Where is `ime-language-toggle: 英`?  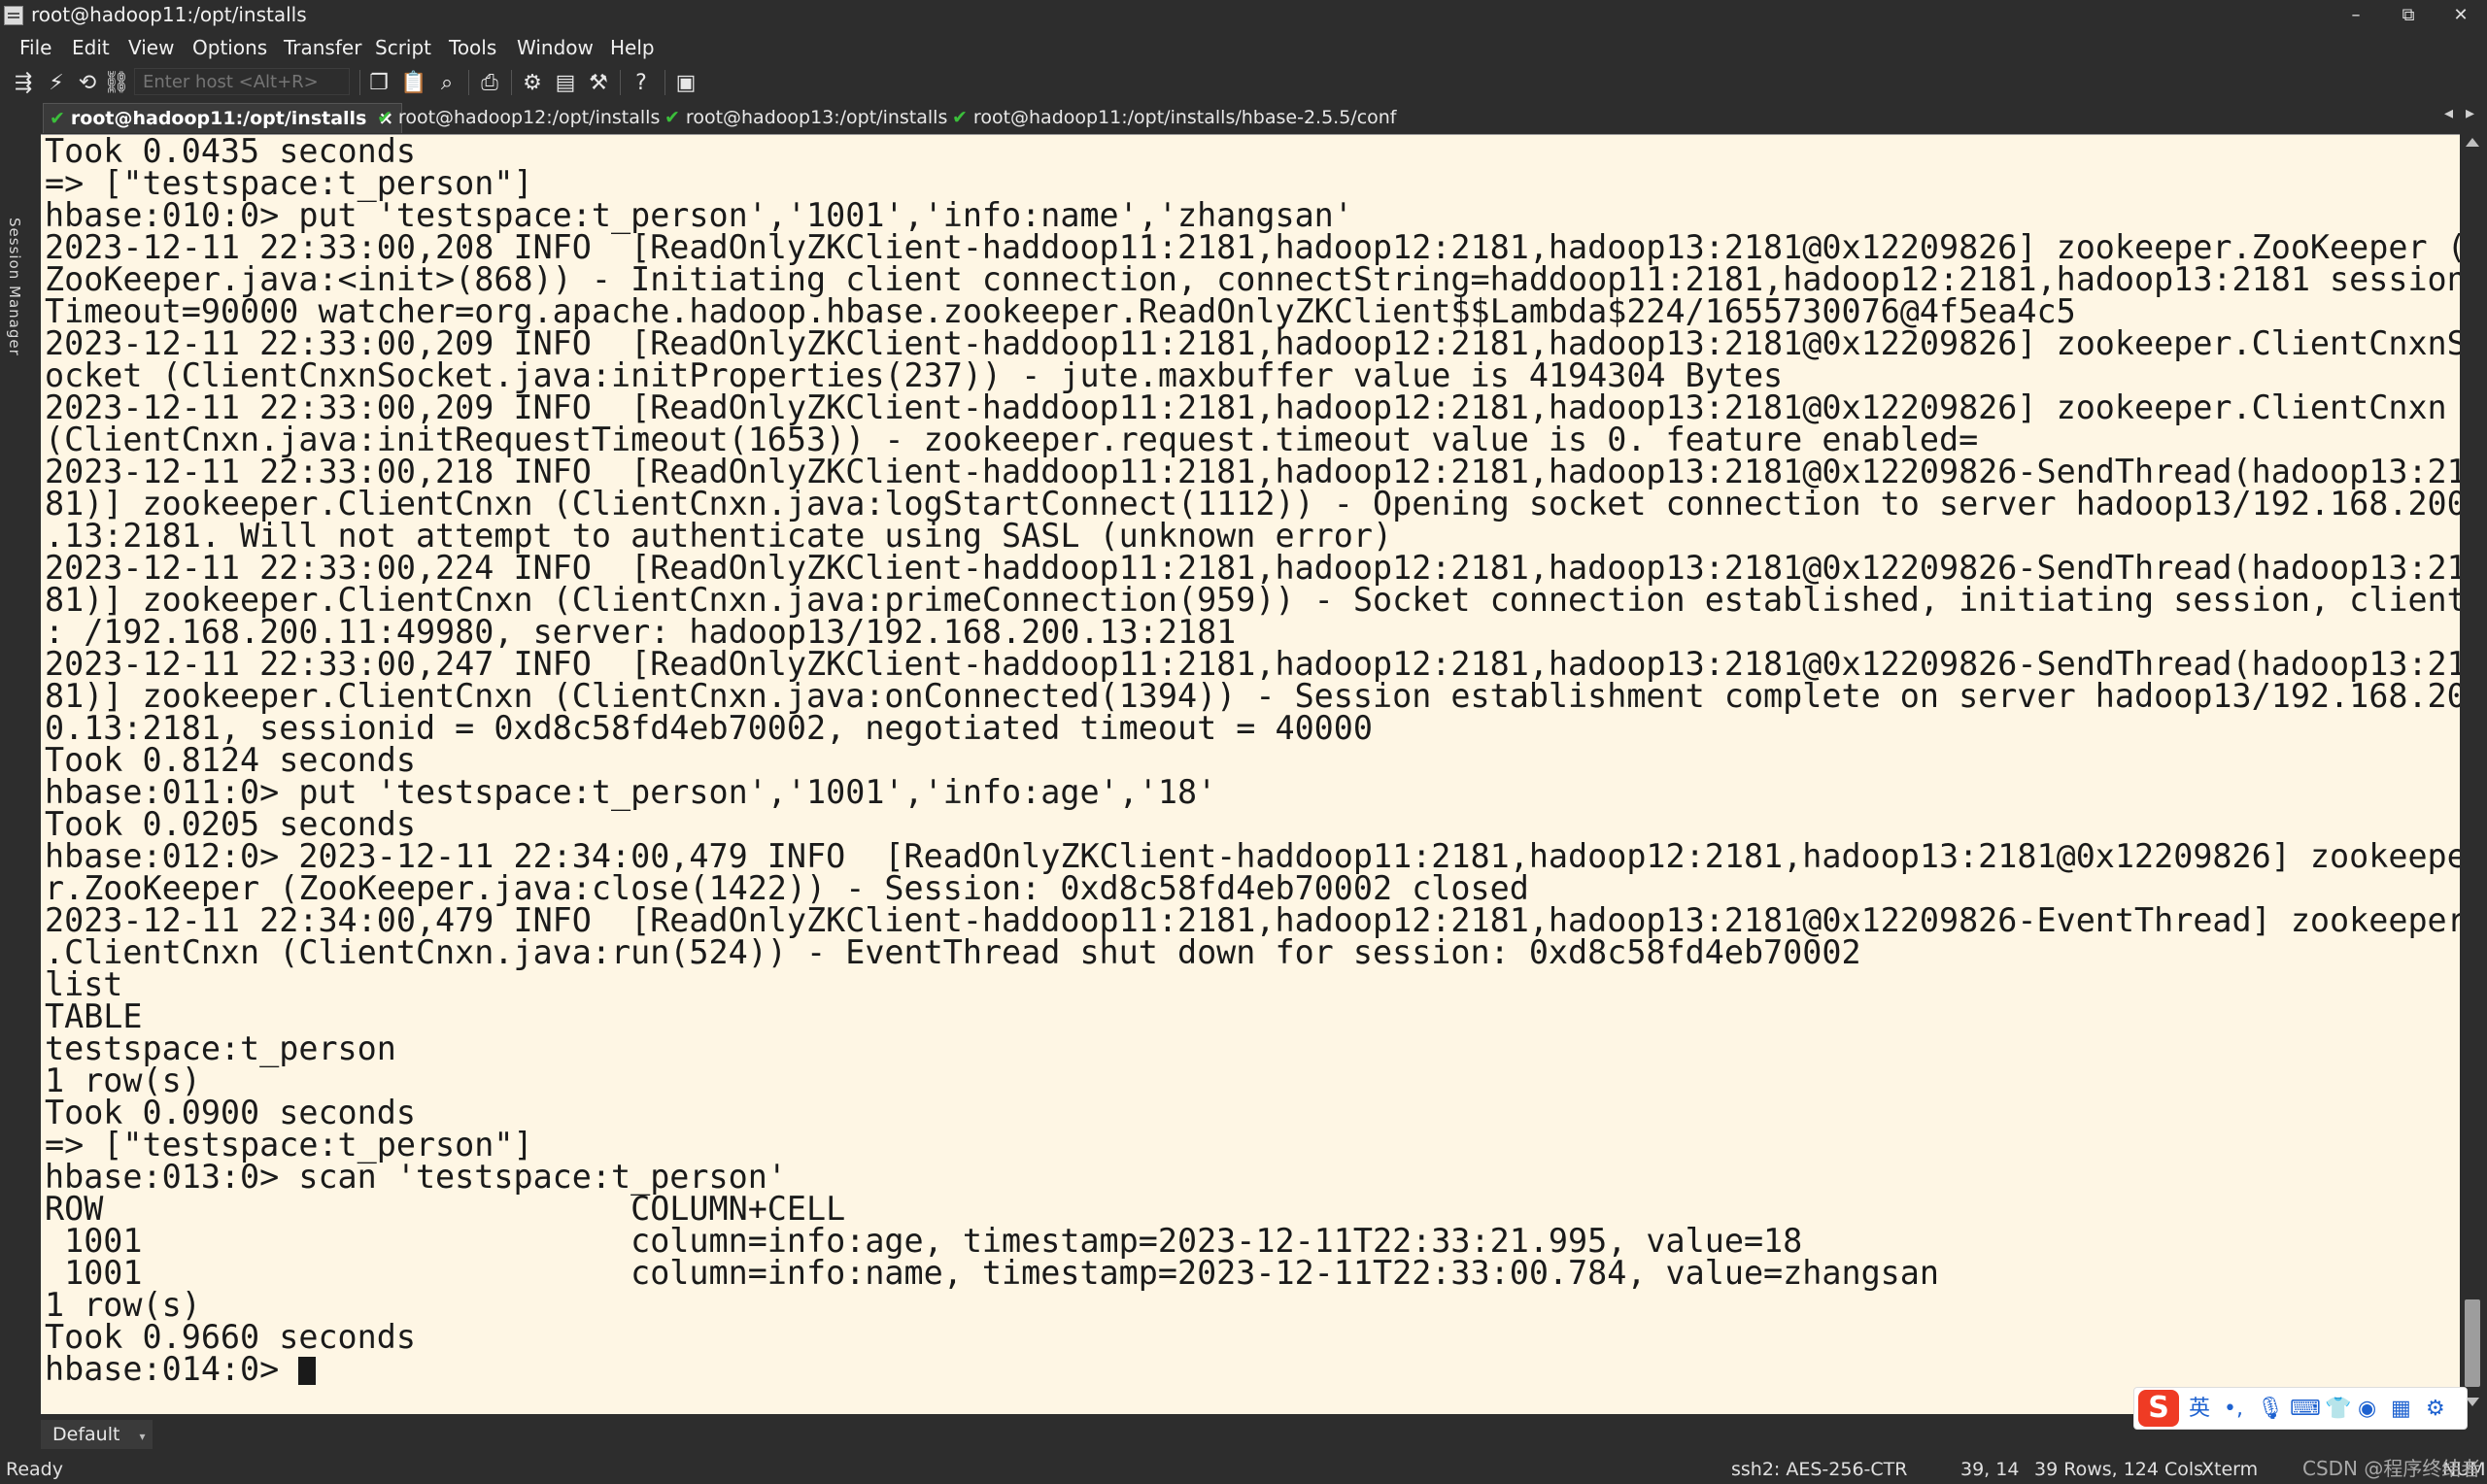
ime-language-toggle: 英 is located at coordinates (2199, 1409).